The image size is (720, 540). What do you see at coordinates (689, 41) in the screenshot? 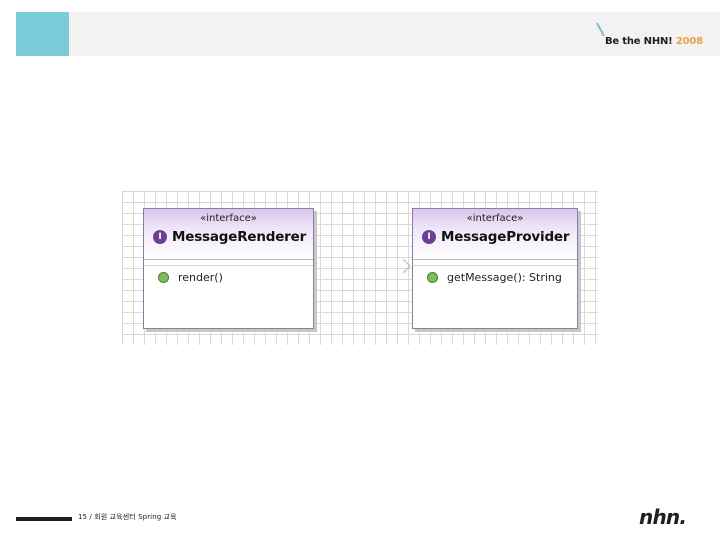
I see `brand-year: 2008` at bounding box center [689, 41].